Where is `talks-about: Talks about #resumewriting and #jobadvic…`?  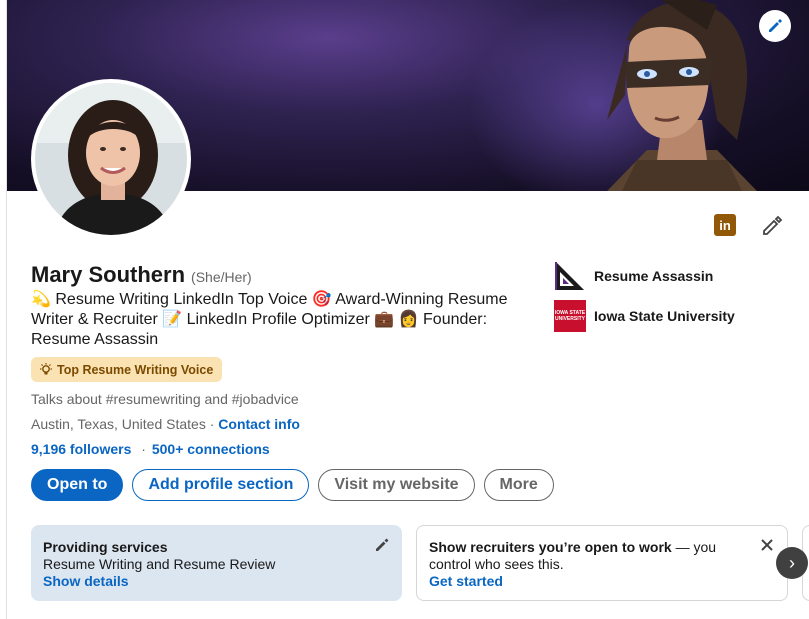 talks-about: Talks about #resumewriting and #jobadvic… is located at coordinates (165, 399).